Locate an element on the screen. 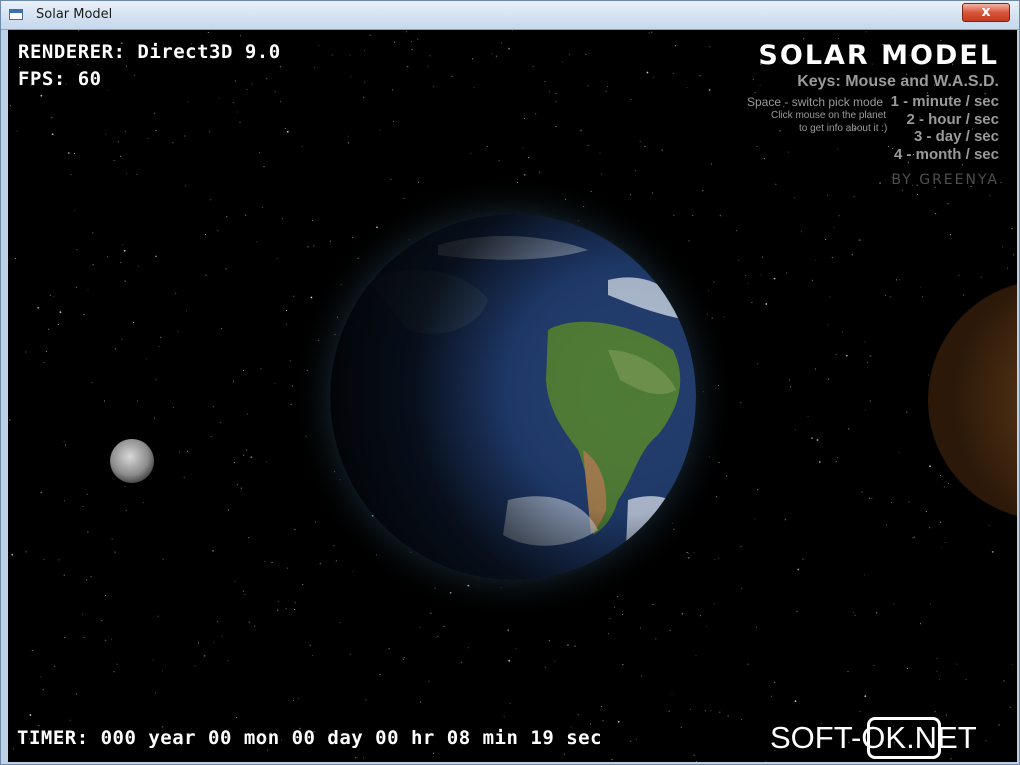 The image size is (1020, 765). renderer-label: RENDERER: Direct3D 9.0 is located at coordinates (149, 52).